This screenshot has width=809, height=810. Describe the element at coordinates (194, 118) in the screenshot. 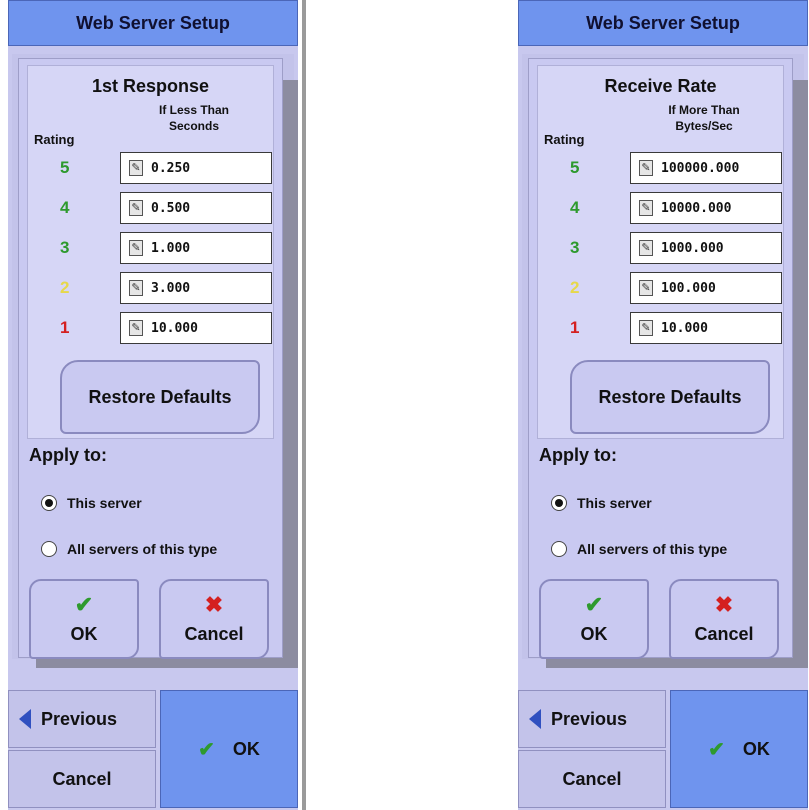

I see `column-header: If Less Than Seconds` at that location.